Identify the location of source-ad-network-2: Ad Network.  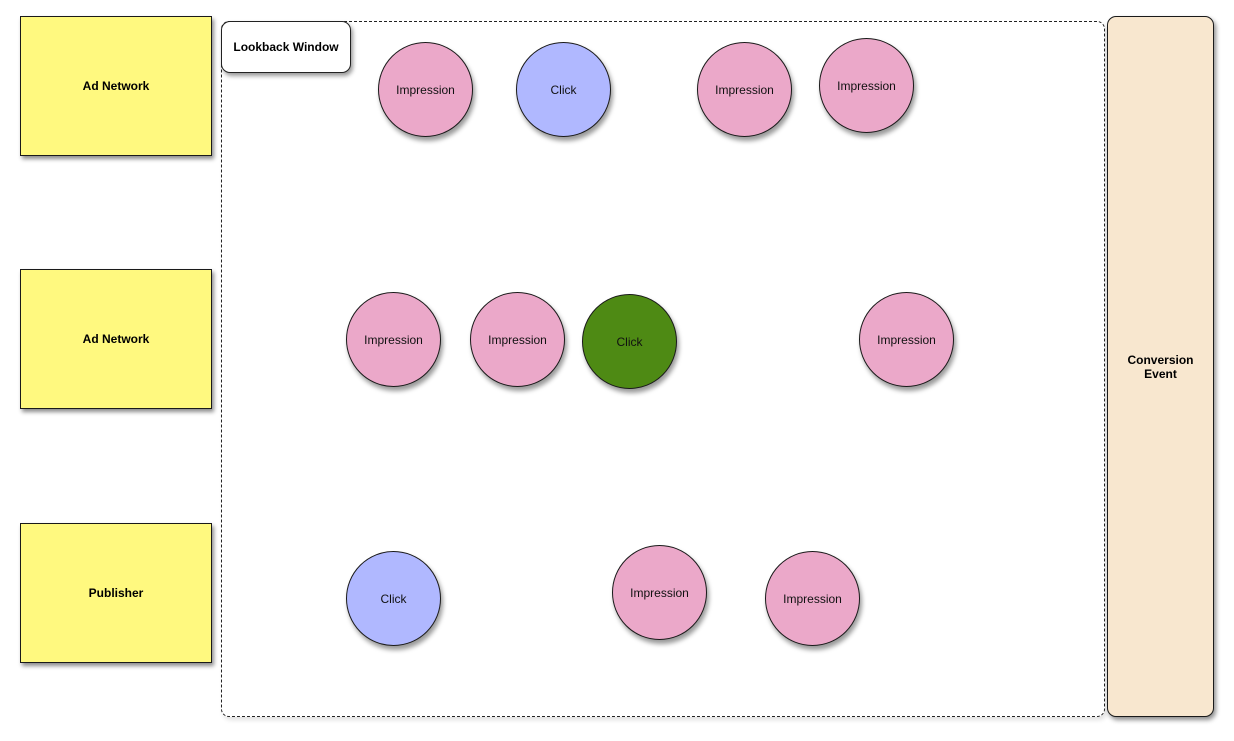
(116, 339).